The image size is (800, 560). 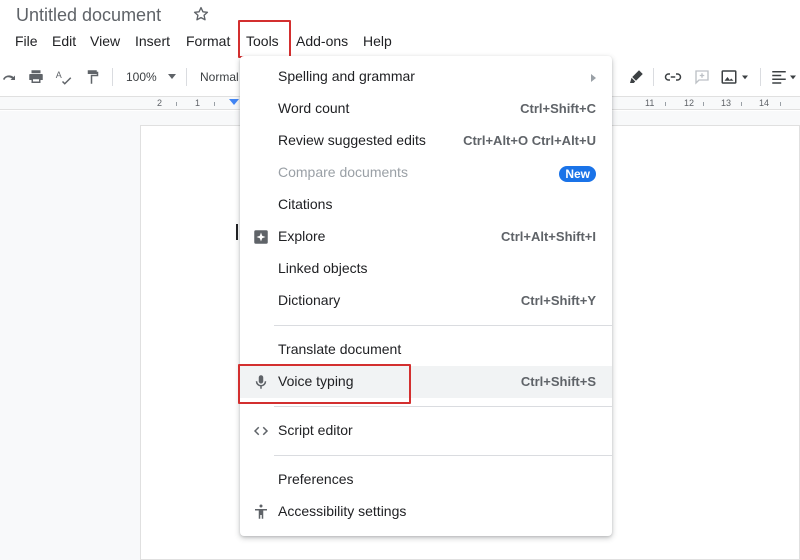 I want to click on menu-item-label: Script editor, so click(x=315, y=430).